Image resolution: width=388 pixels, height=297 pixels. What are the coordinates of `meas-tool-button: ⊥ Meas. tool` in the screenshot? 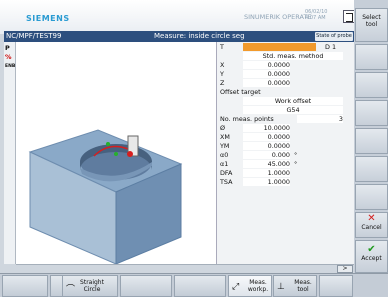 It's located at (295, 286).